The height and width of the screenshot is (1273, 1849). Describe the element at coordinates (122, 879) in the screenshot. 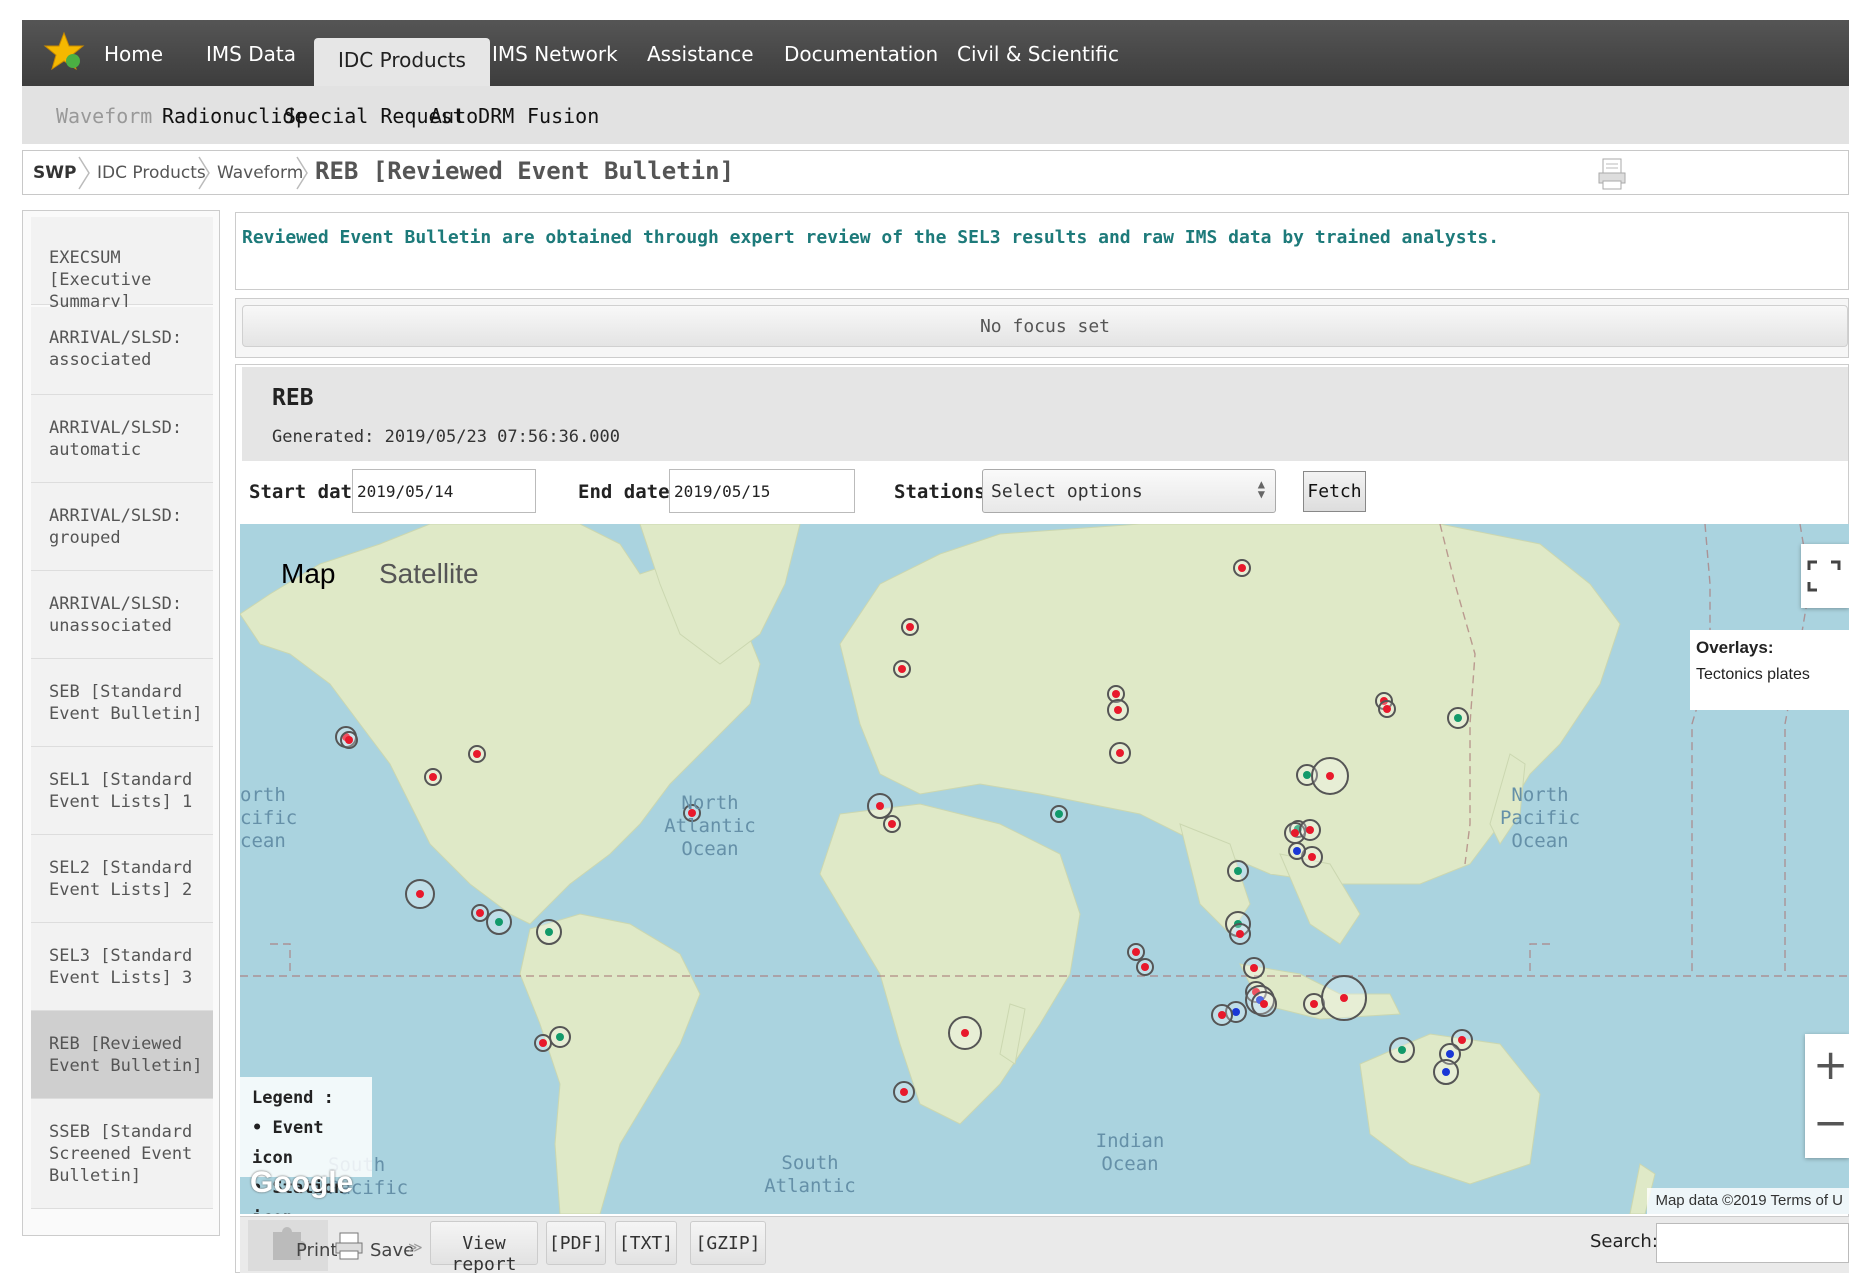

I see `sidebar-item-sel2: SEL2 [Standard Event Lists] 2` at that location.